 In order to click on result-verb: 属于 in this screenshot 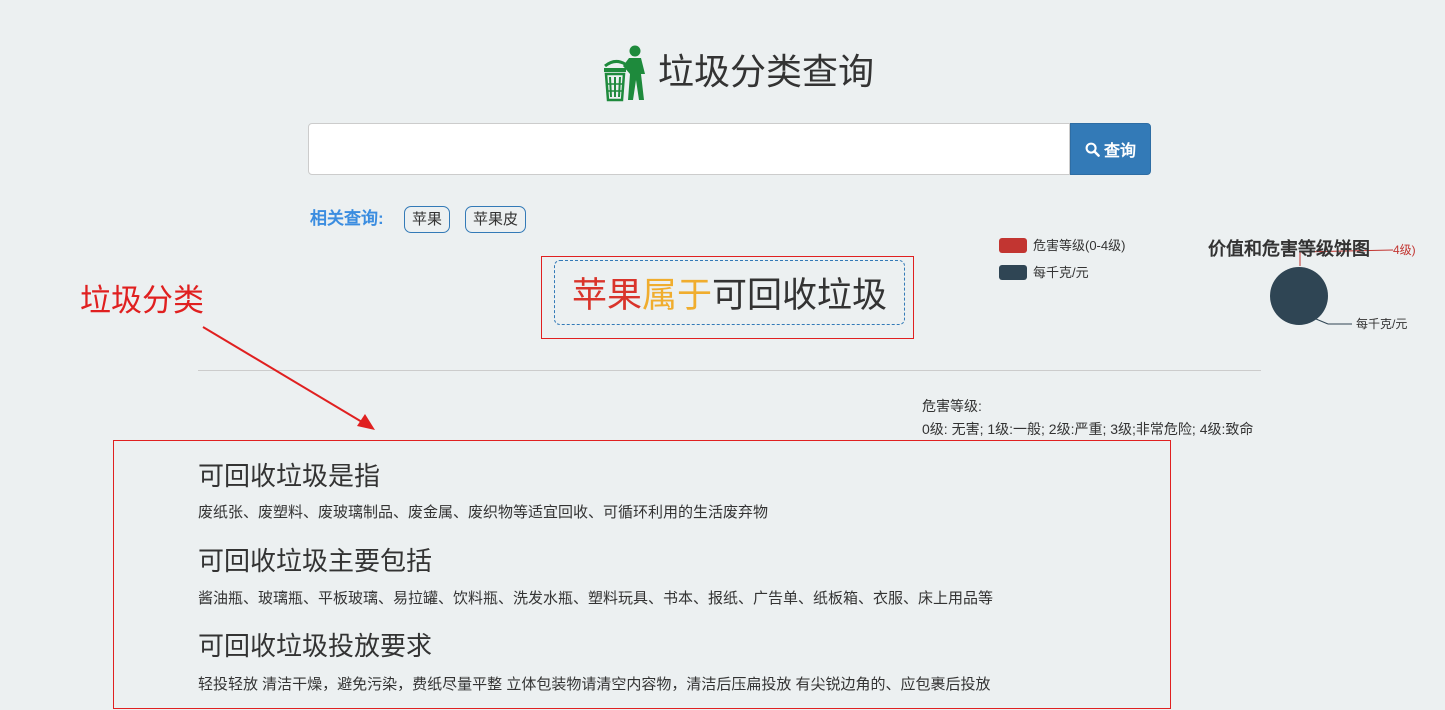, I will do `click(676, 295)`.